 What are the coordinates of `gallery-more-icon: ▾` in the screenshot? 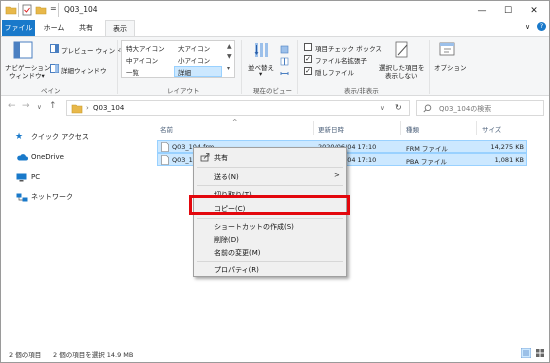 It's located at (228, 68).